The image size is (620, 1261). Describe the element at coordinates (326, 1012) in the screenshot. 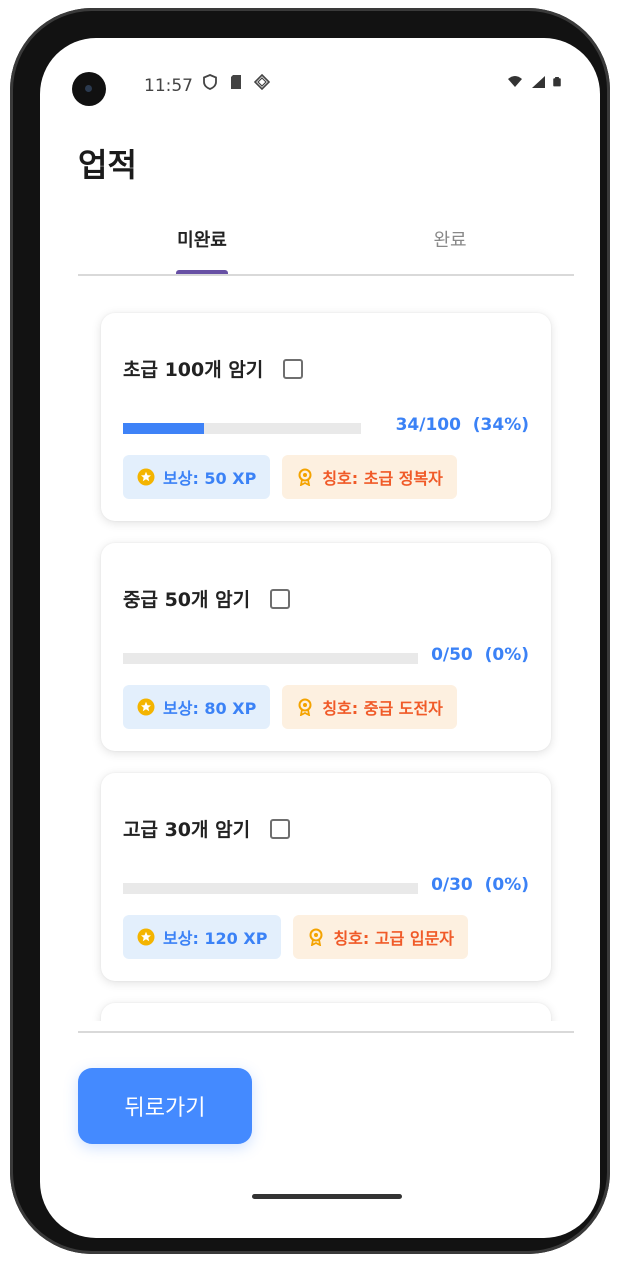

I see `achievement-card-partial` at that location.